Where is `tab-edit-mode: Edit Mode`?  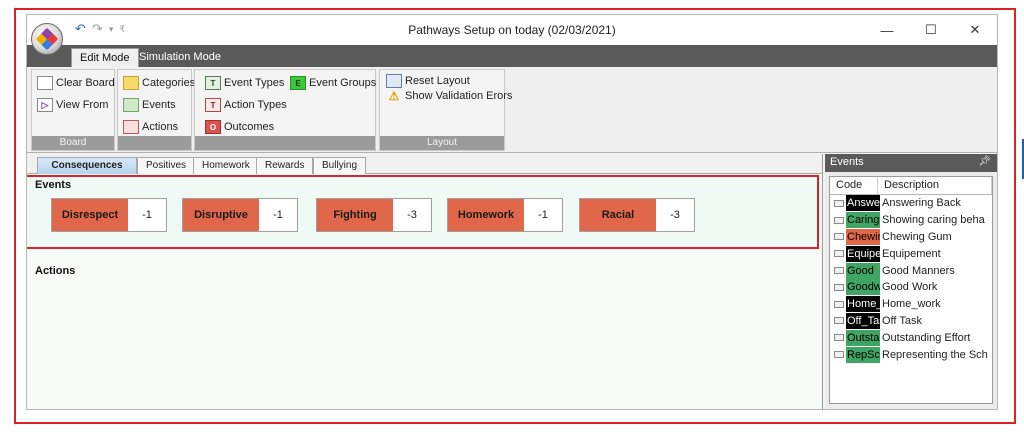 tab-edit-mode: Edit Mode is located at coordinates (105, 57).